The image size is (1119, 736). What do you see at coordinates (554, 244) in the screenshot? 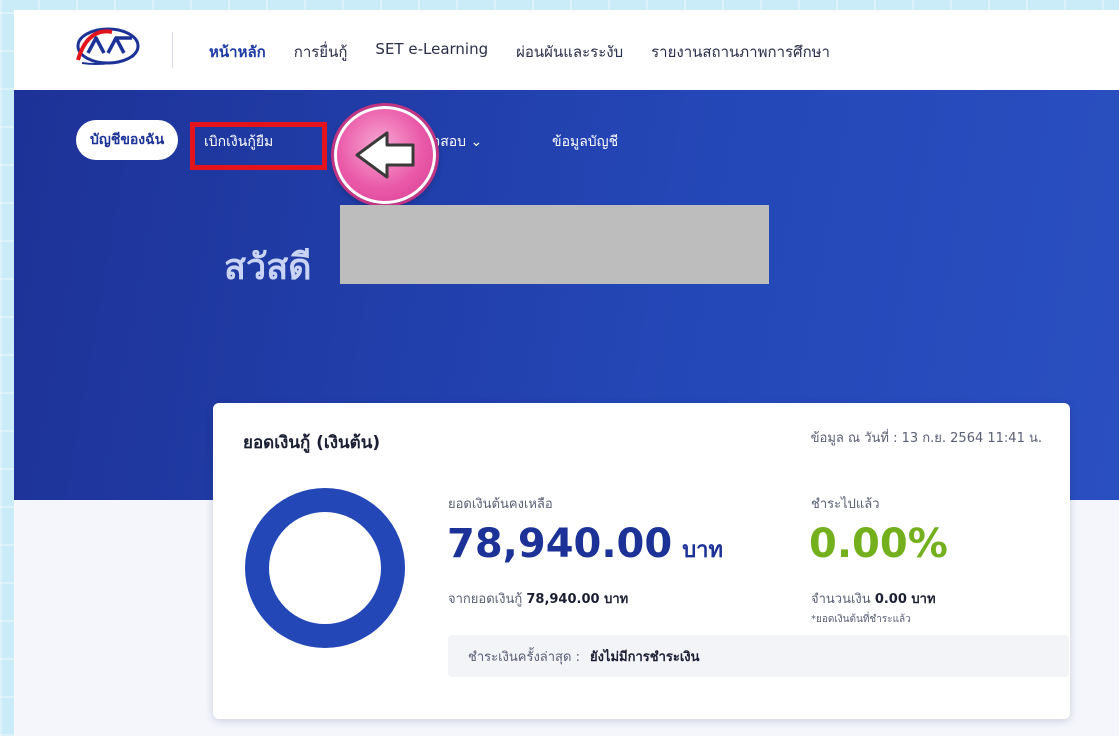
I see `redacted-name` at bounding box center [554, 244].